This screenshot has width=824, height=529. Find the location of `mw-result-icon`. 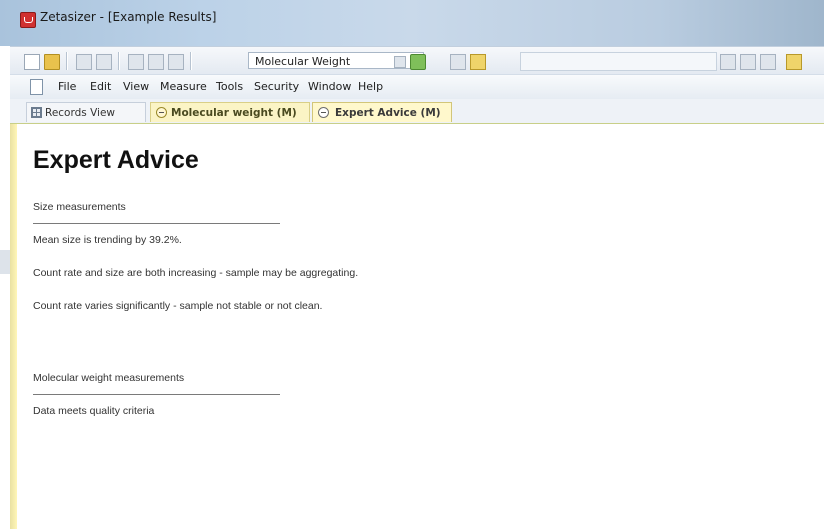

mw-result-icon is located at coordinates (161, 112).